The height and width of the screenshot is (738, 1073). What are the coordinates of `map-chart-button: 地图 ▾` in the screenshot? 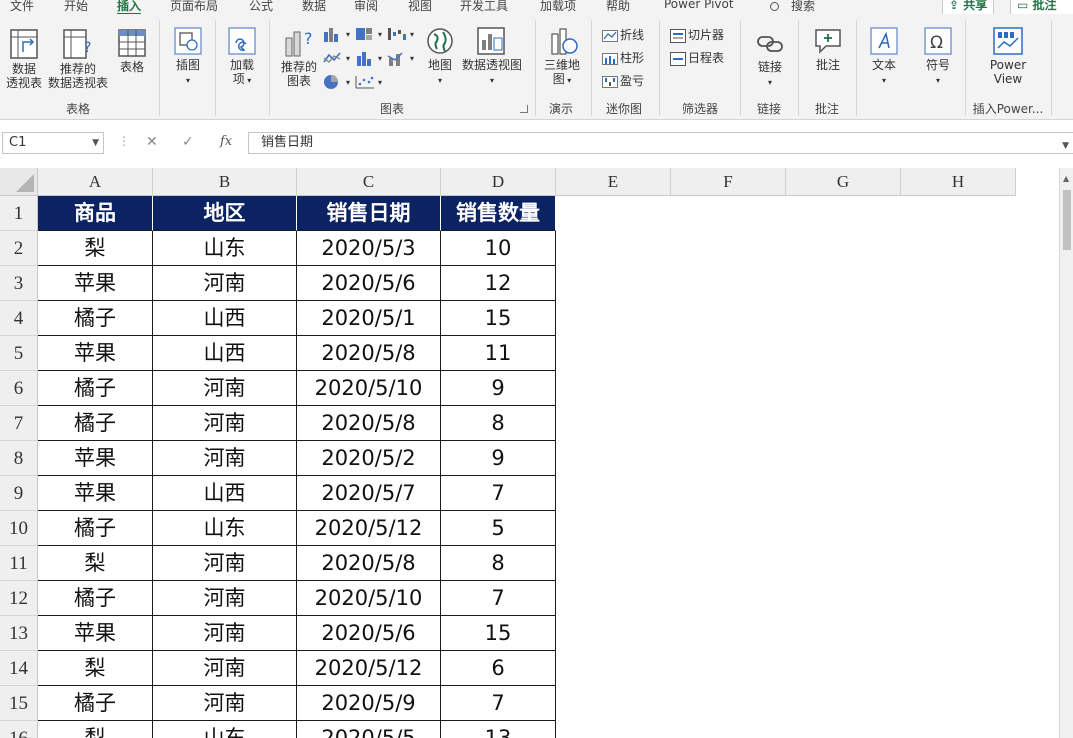 It's located at (440, 57).